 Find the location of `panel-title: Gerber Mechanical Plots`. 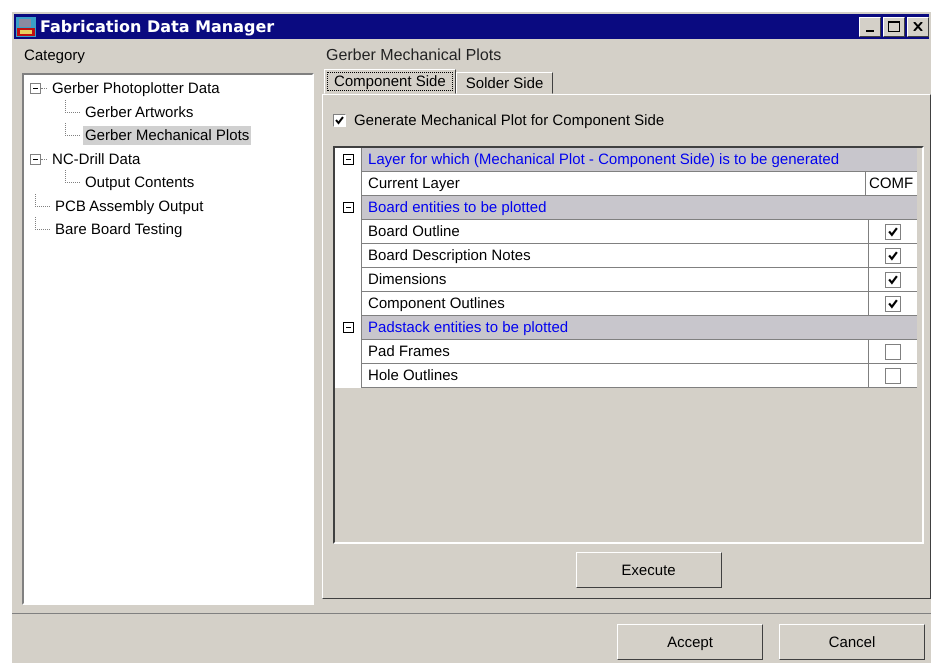

panel-title: Gerber Mechanical Plots is located at coordinates (413, 56).